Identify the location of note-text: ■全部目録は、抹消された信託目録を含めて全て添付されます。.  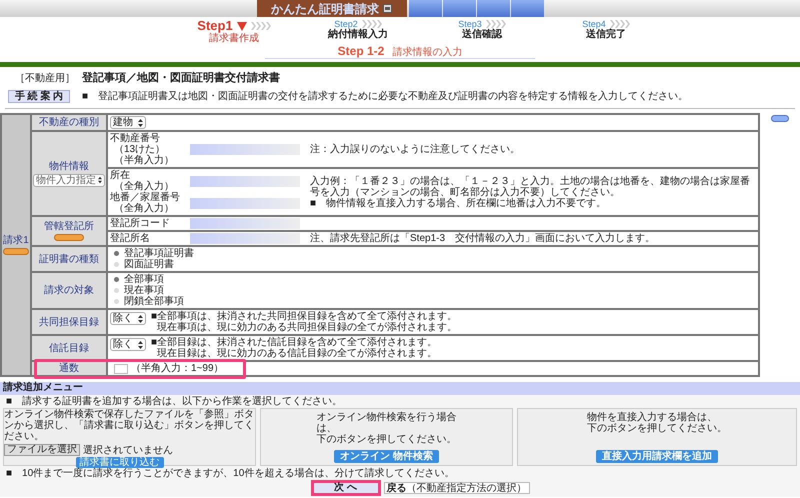
(294, 342).